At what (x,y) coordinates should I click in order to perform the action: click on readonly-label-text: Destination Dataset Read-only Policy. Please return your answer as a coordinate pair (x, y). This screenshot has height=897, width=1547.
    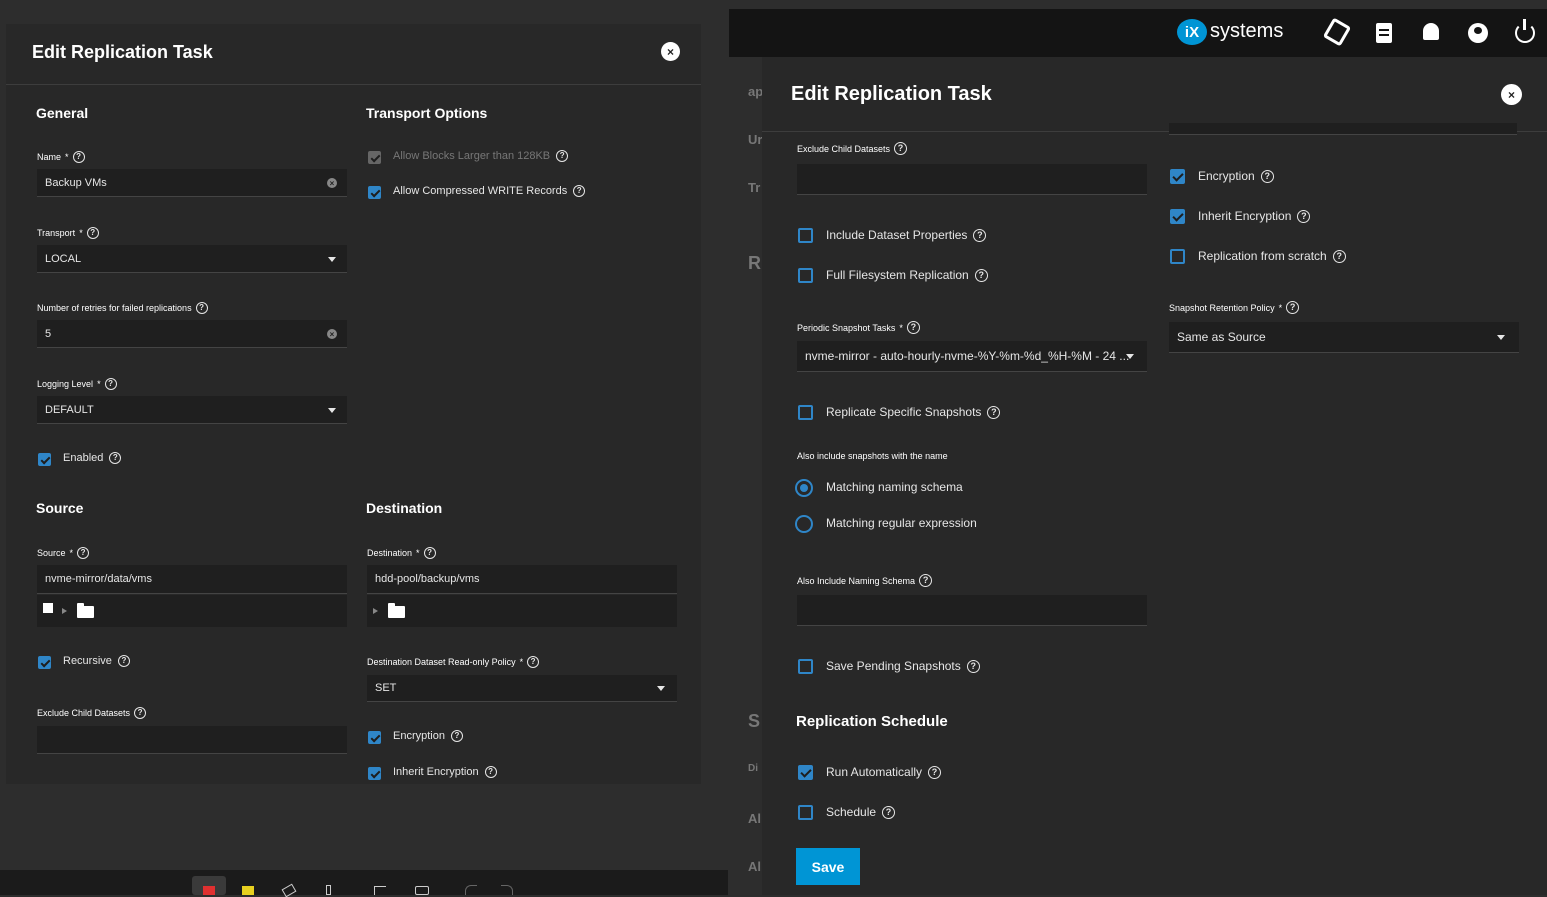
    Looking at the image, I should click on (441, 662).